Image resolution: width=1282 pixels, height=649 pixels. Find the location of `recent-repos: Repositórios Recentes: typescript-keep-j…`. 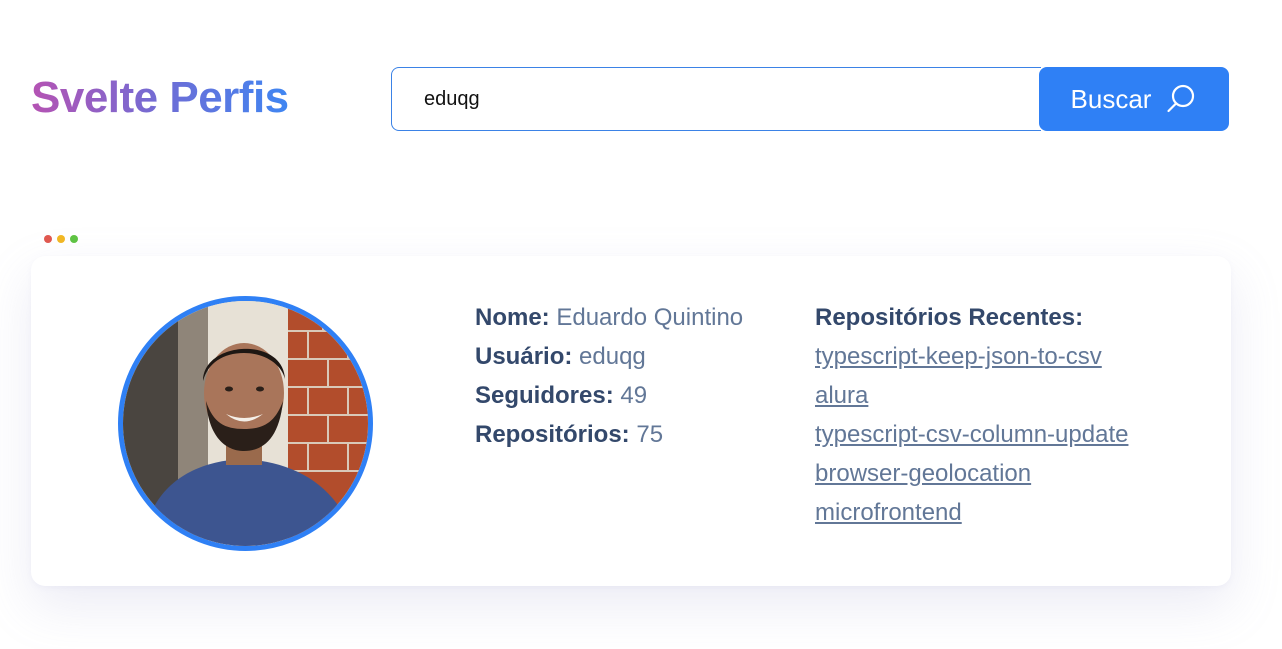

recent-repos: Repositórios Recentes: typescript-keep-j… is located at coordinates (971, 415).